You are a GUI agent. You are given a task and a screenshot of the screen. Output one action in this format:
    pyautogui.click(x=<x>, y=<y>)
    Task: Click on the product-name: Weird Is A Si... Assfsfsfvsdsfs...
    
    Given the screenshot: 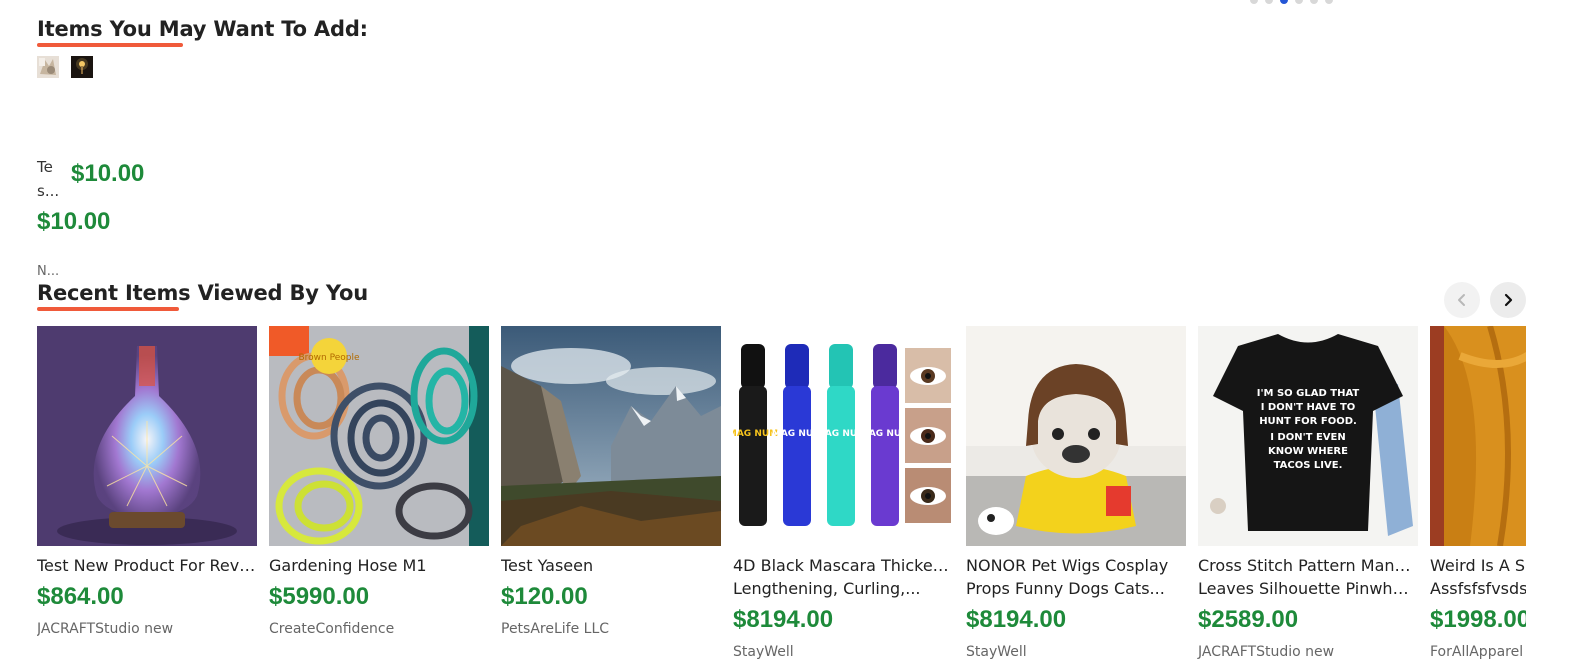 What is the action you would take?
    pyautogui.click(x=1478, y=577)
    